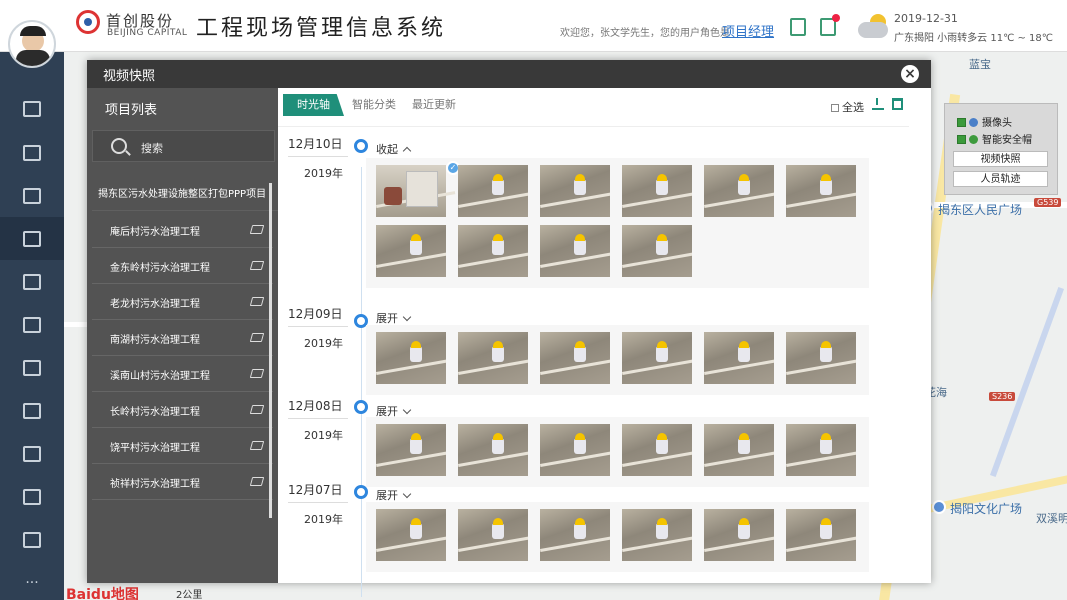 The height and width of the screenshot is (600, 1067). What do you see at coordinates (748, 30) in the screenshot?
I see `user-role-link: 项目经理` at bounding box center [748, 30].